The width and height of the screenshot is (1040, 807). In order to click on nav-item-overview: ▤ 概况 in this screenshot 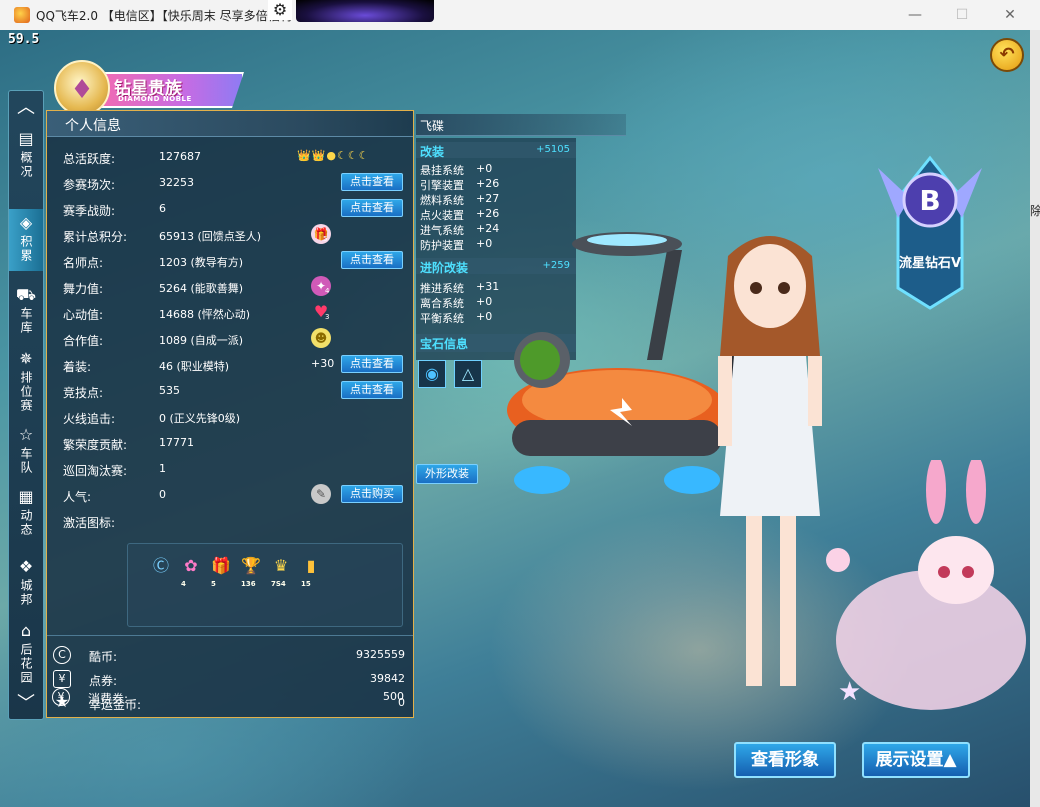, I will do `click(26, 155)`.